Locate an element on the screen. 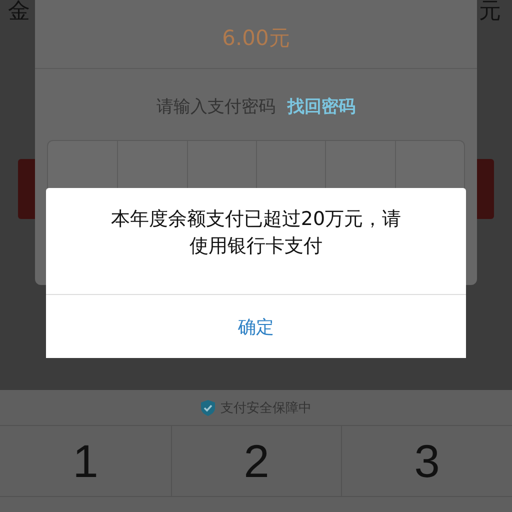 The image size is (512, 512). forgot-password-link: 找回密码 is located at coordinates (322, 106).